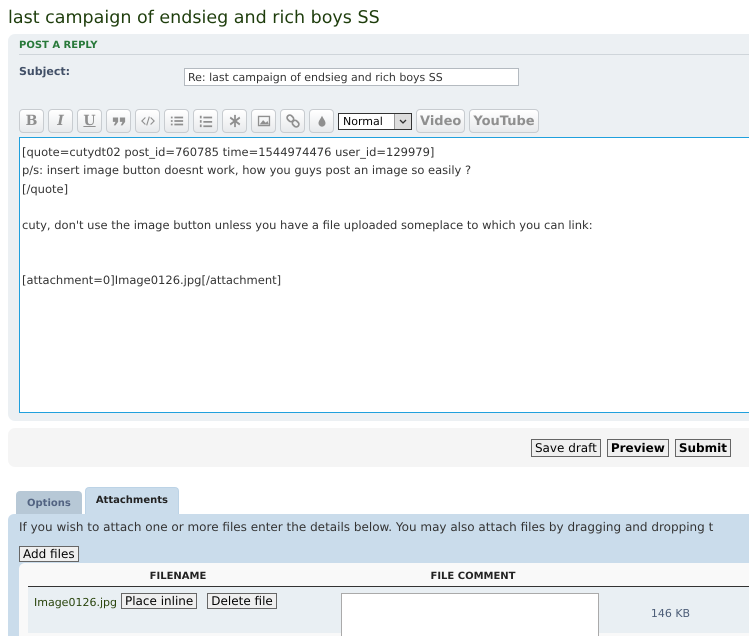 This screenshot has height=636, width=749. I want to click on column-header: FILE COMMENT, so click(473, 576).